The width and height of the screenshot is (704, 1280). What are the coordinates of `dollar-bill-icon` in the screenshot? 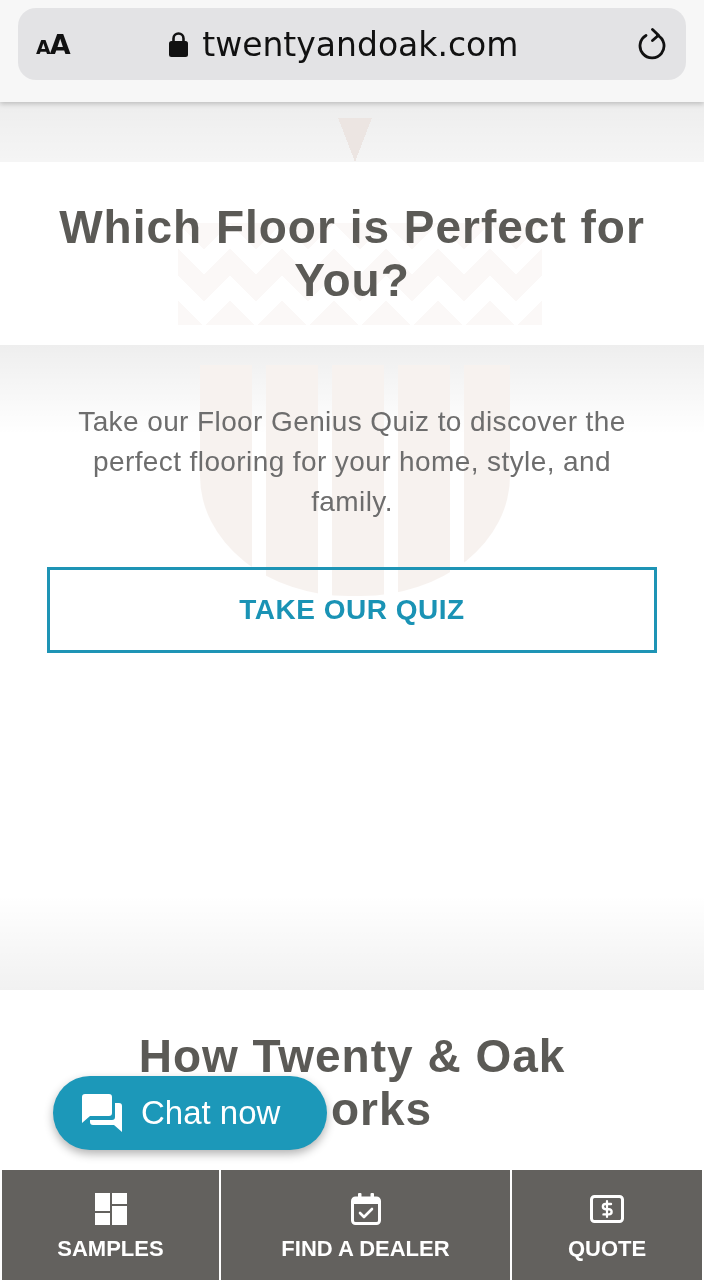 It's located at (607, 1209).